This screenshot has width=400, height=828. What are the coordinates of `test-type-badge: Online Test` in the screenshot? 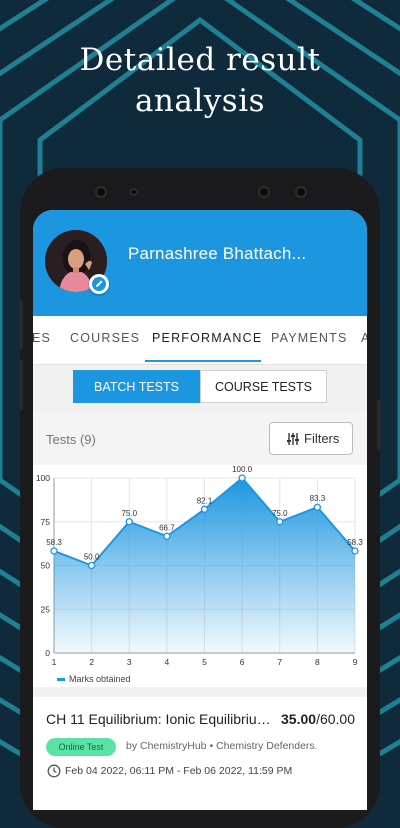 It's located at (81, 747).